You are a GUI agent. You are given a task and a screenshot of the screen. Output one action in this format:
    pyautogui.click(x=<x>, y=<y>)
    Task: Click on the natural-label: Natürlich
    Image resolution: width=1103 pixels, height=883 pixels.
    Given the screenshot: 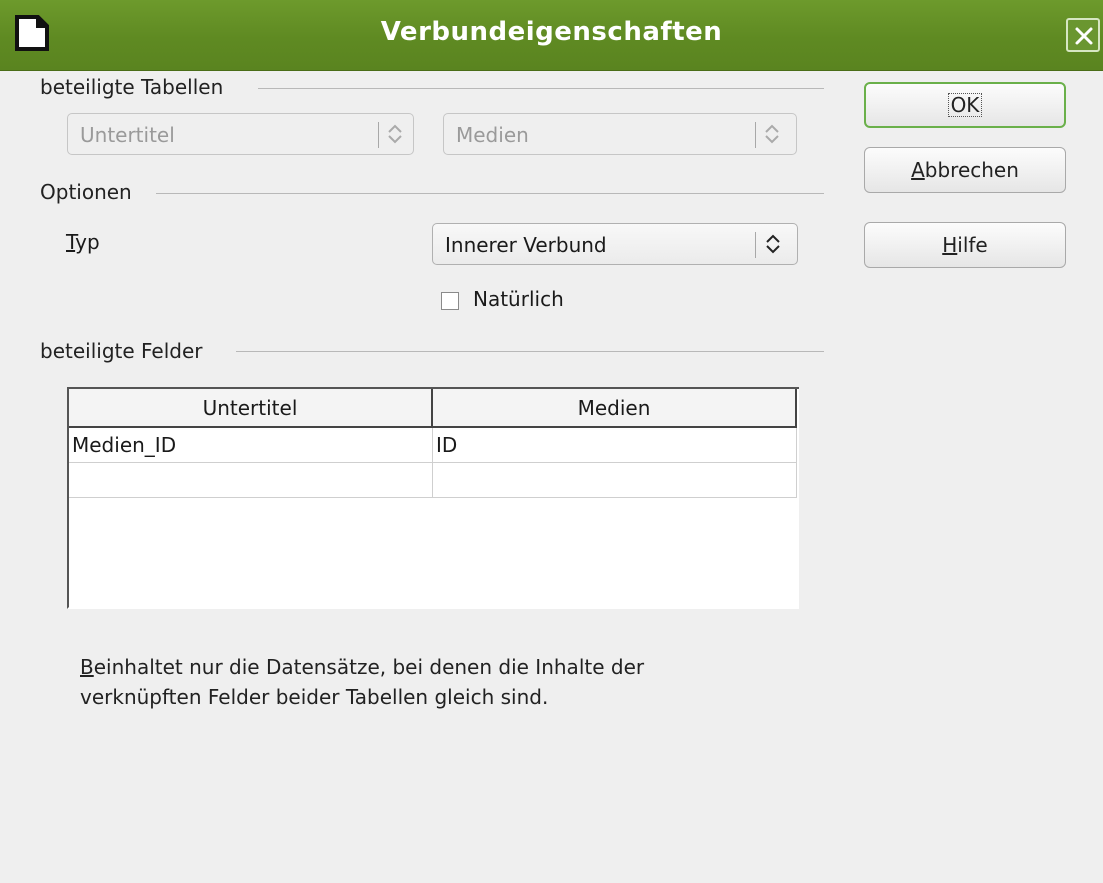 What is the action you would take?
    pyautogui.click(x=518, y=299)
    